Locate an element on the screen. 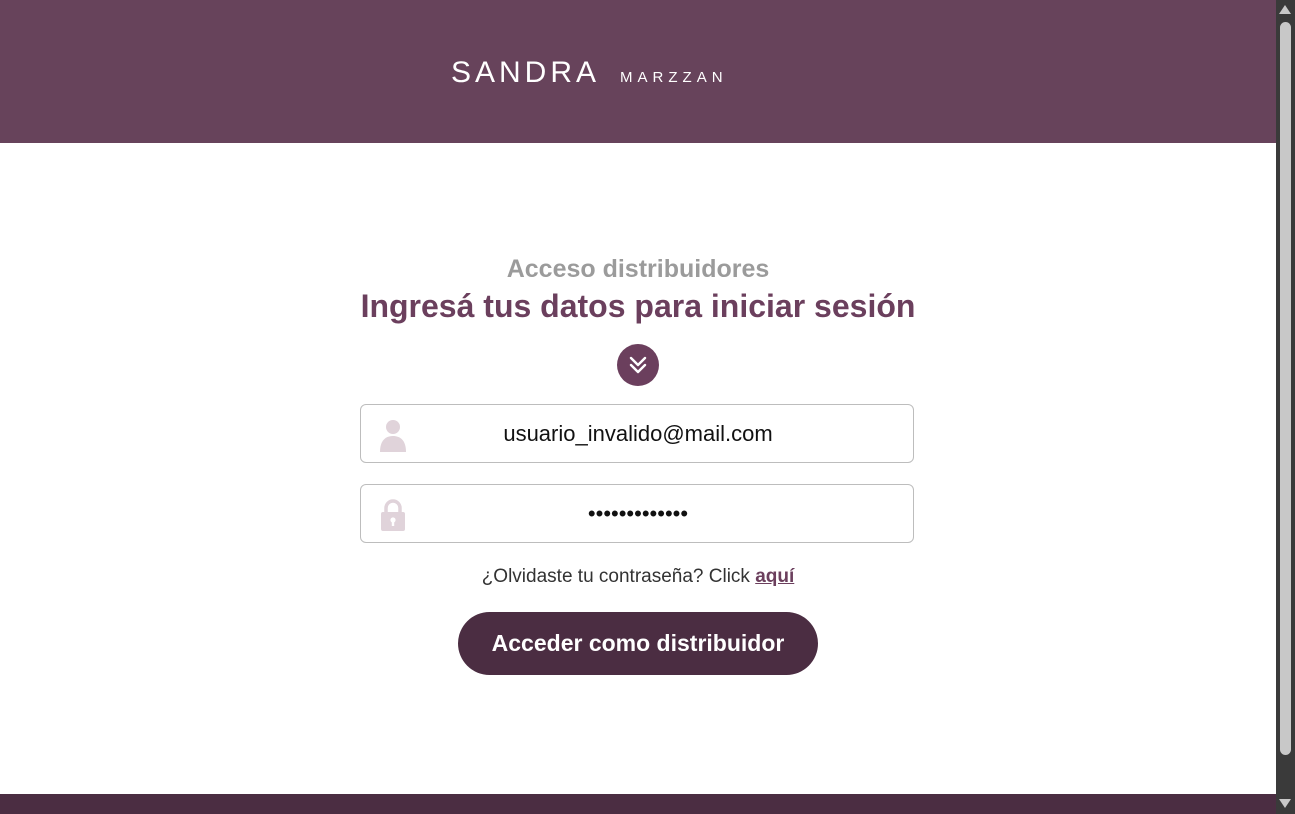 This screenshot has width=1295, height=814. brand-logo: SANDRA MARZZAN is located at coordinates (589, 73).